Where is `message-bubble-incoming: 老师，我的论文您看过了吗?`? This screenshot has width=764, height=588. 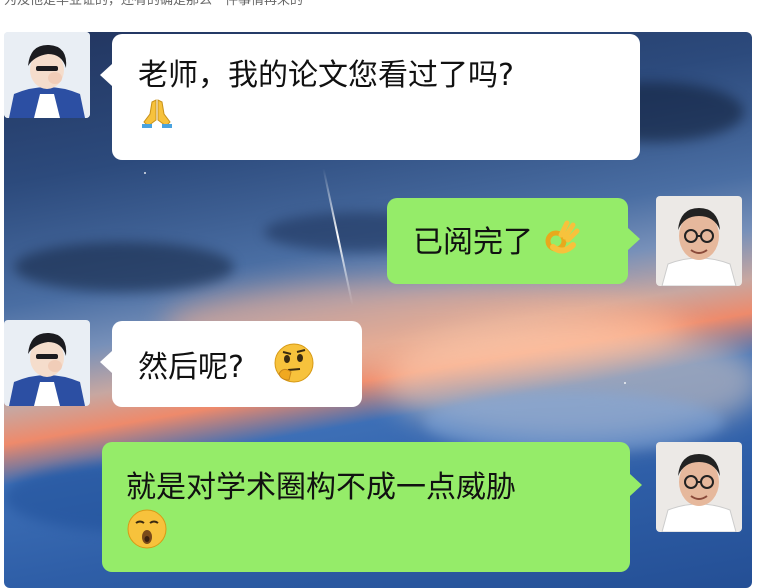
message-bubble-incoming: 老师，我的论文您看过了吗? is located at coordinates (376, 97).